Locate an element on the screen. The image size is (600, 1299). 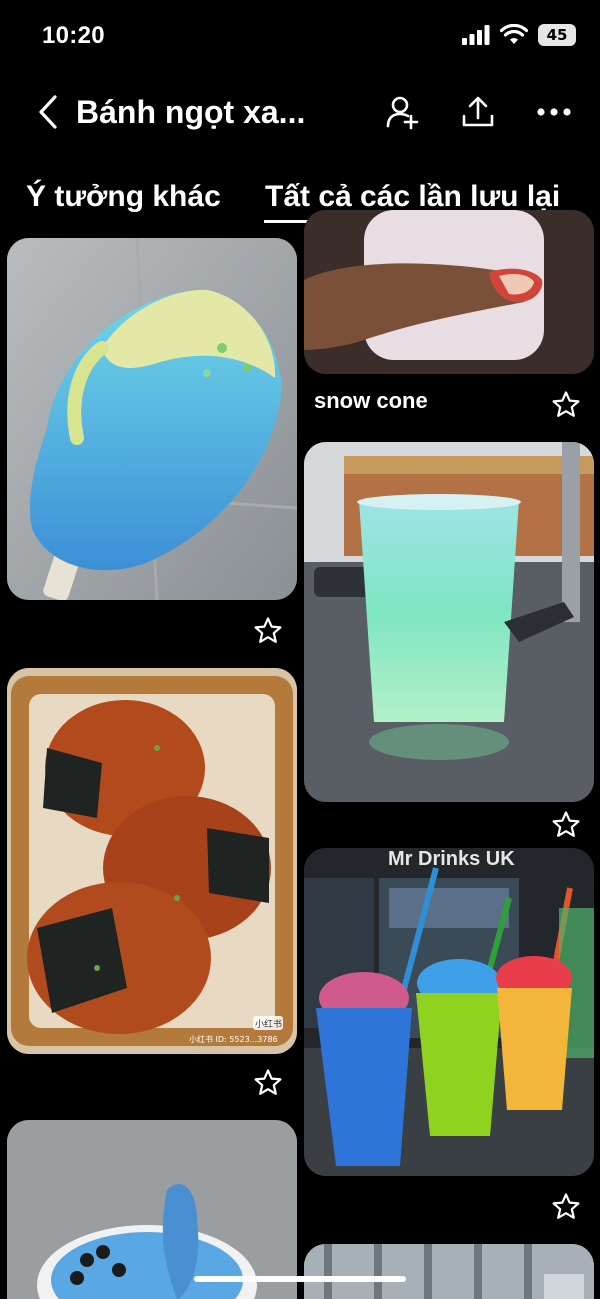
more-options-button is located at coordinates (554, 112).